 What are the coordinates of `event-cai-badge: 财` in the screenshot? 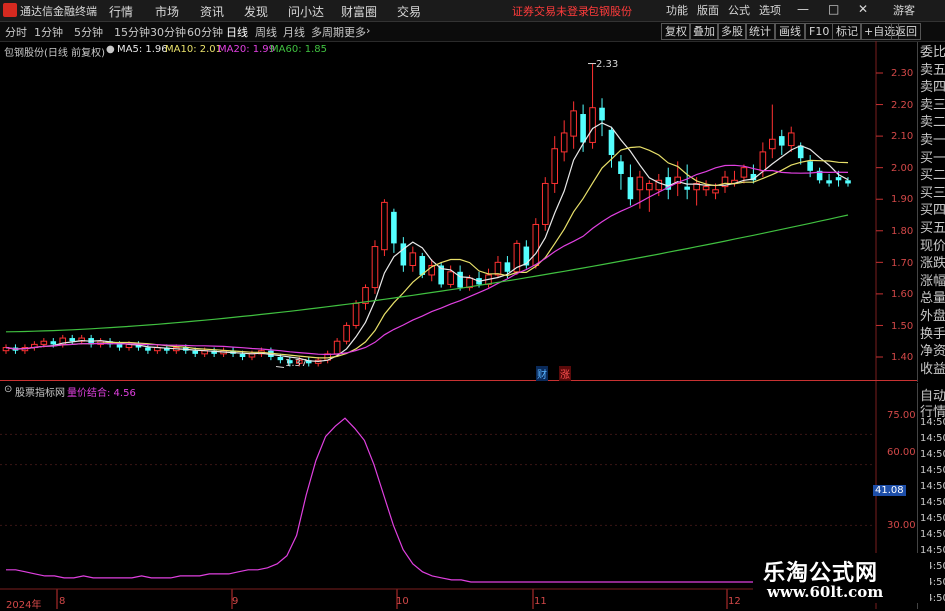 It's located at (542, 373).